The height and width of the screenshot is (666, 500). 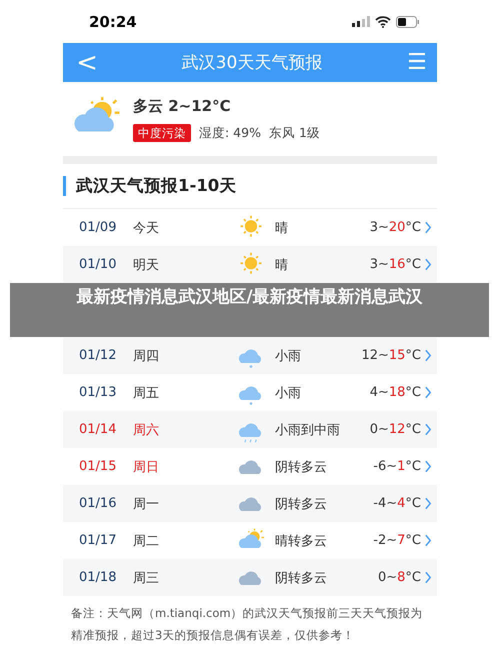 What do you see at coordinates (252, 63) in the screenshot?
I see `page-title: 武汉30天天气预报` at bounding box center [252, 63].